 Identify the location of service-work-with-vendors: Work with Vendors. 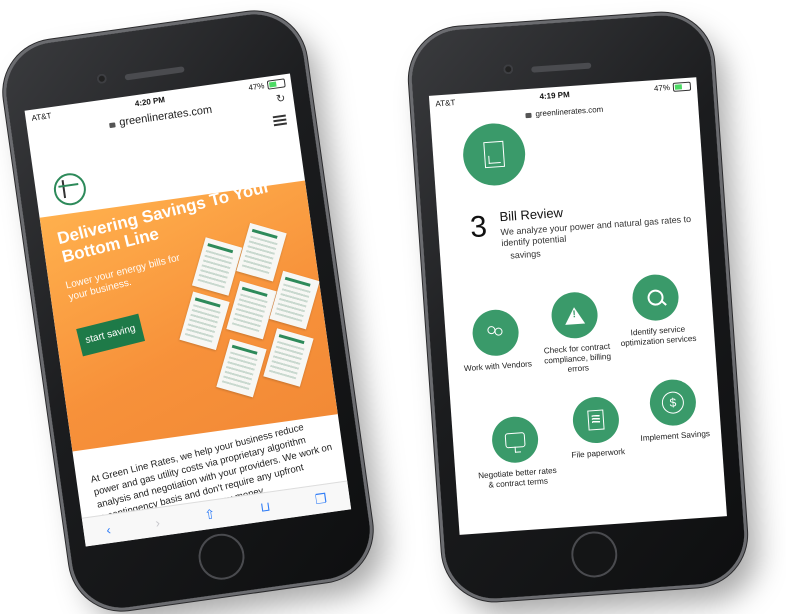
(496, 341).